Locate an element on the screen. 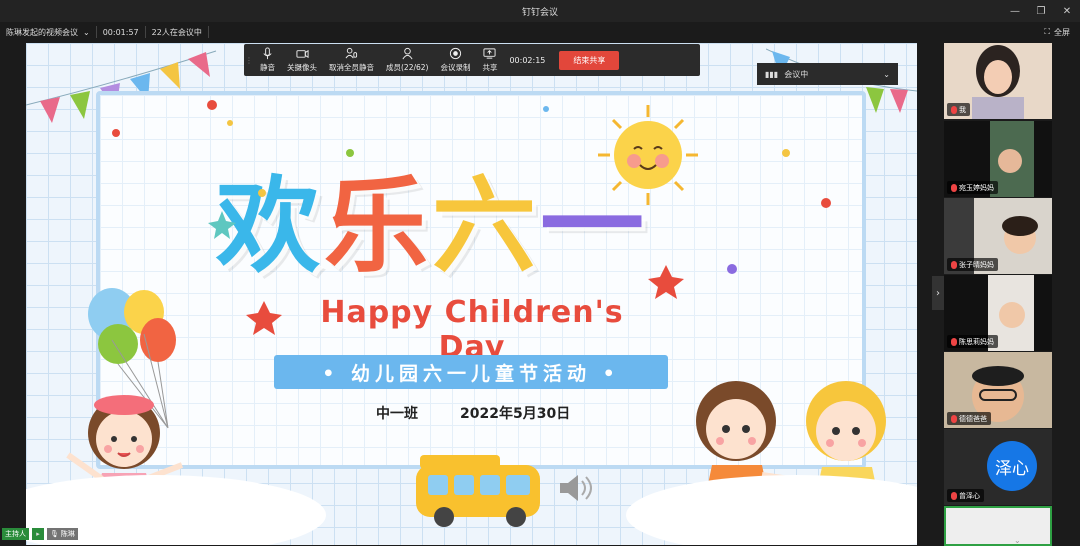 This screenshot has height=546, width=1080. record-button: 会议录制 is located at coordinates (455, 60).